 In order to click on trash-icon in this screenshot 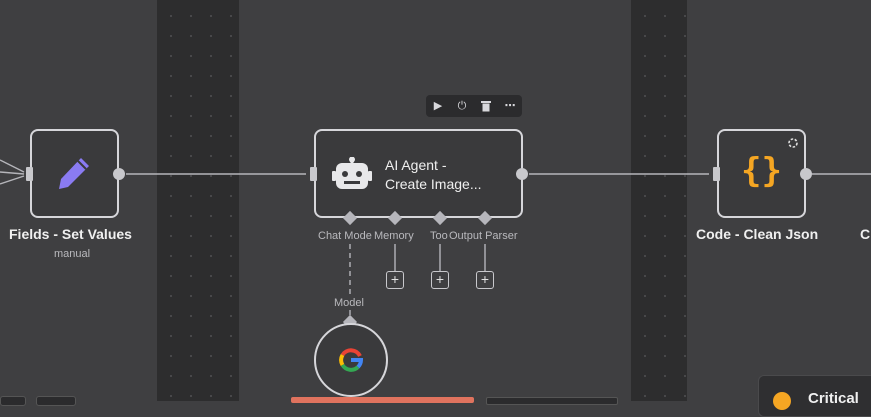, I will do `click(486, 106)`.